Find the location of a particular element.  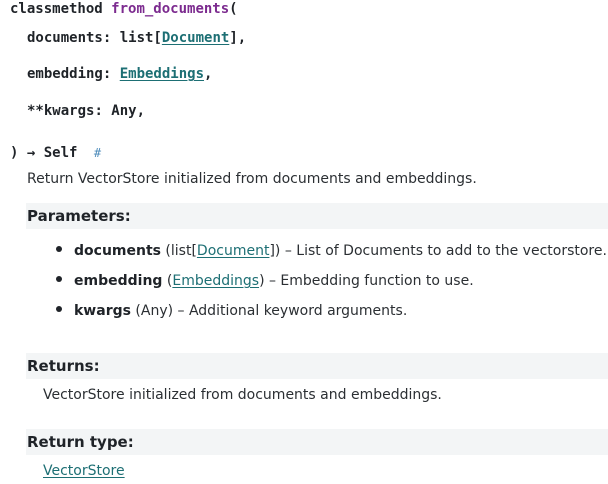

return-type-title: Return type: is located at coordinates (80, 442).